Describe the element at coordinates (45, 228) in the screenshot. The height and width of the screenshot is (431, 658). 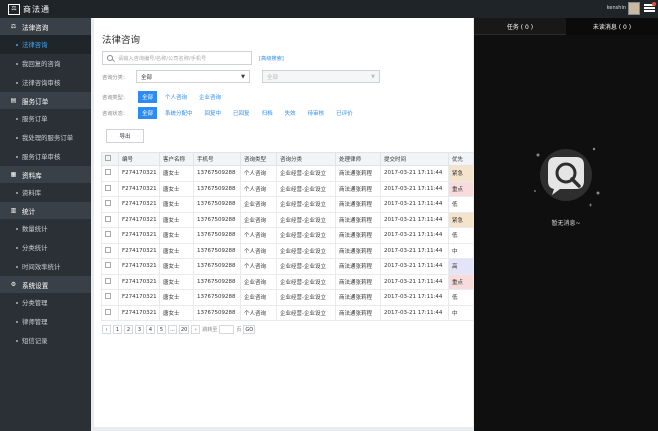
I see `sidebar-item: 数量统计` at that location.